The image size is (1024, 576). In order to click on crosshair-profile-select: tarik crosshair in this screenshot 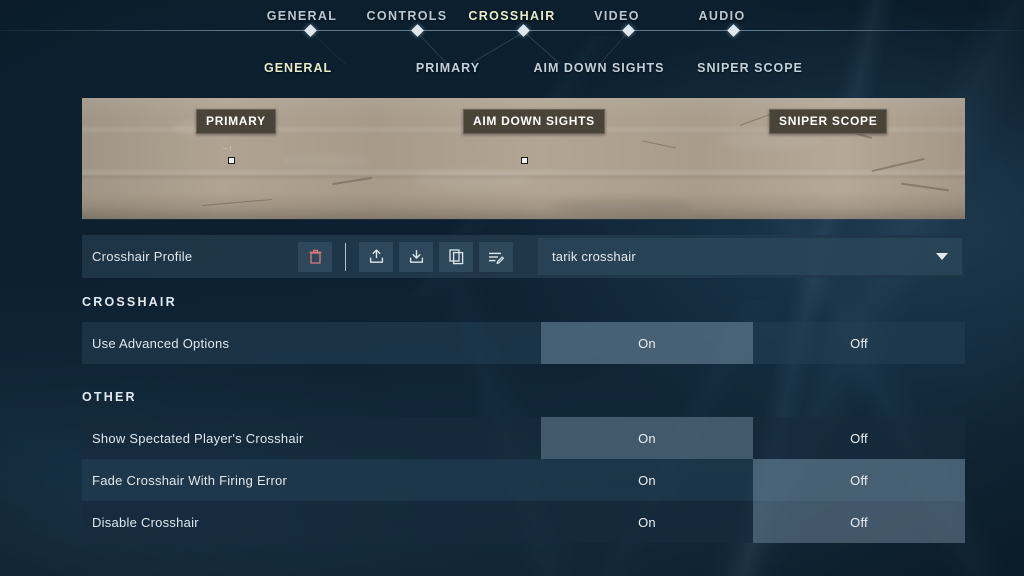, I will do `click(750, 256)`.